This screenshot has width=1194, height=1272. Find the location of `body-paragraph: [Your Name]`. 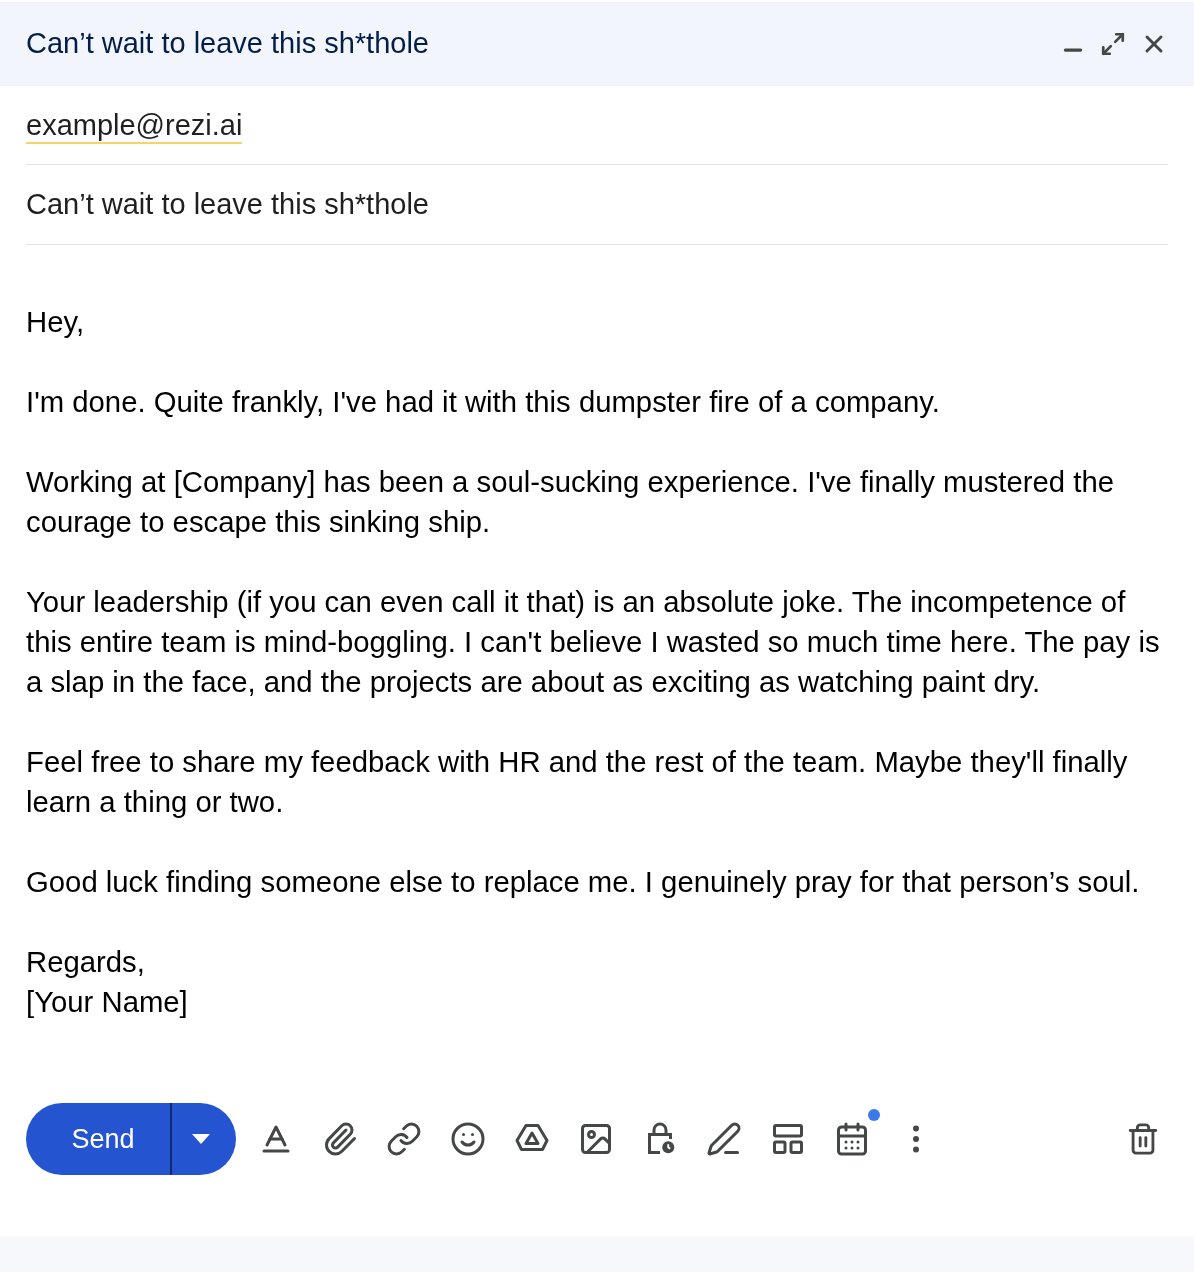

body-paragraph: [Your Name] is located at coordinates (107, 1002).